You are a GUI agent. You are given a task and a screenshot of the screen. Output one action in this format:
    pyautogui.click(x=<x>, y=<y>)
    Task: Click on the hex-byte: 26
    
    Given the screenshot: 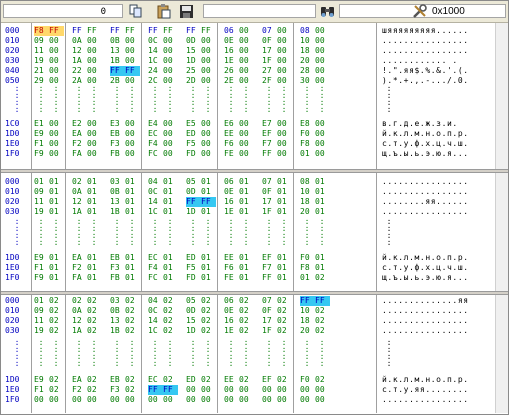 What is the action you would take?
    pyautogui.click(x=231, y=71)
    